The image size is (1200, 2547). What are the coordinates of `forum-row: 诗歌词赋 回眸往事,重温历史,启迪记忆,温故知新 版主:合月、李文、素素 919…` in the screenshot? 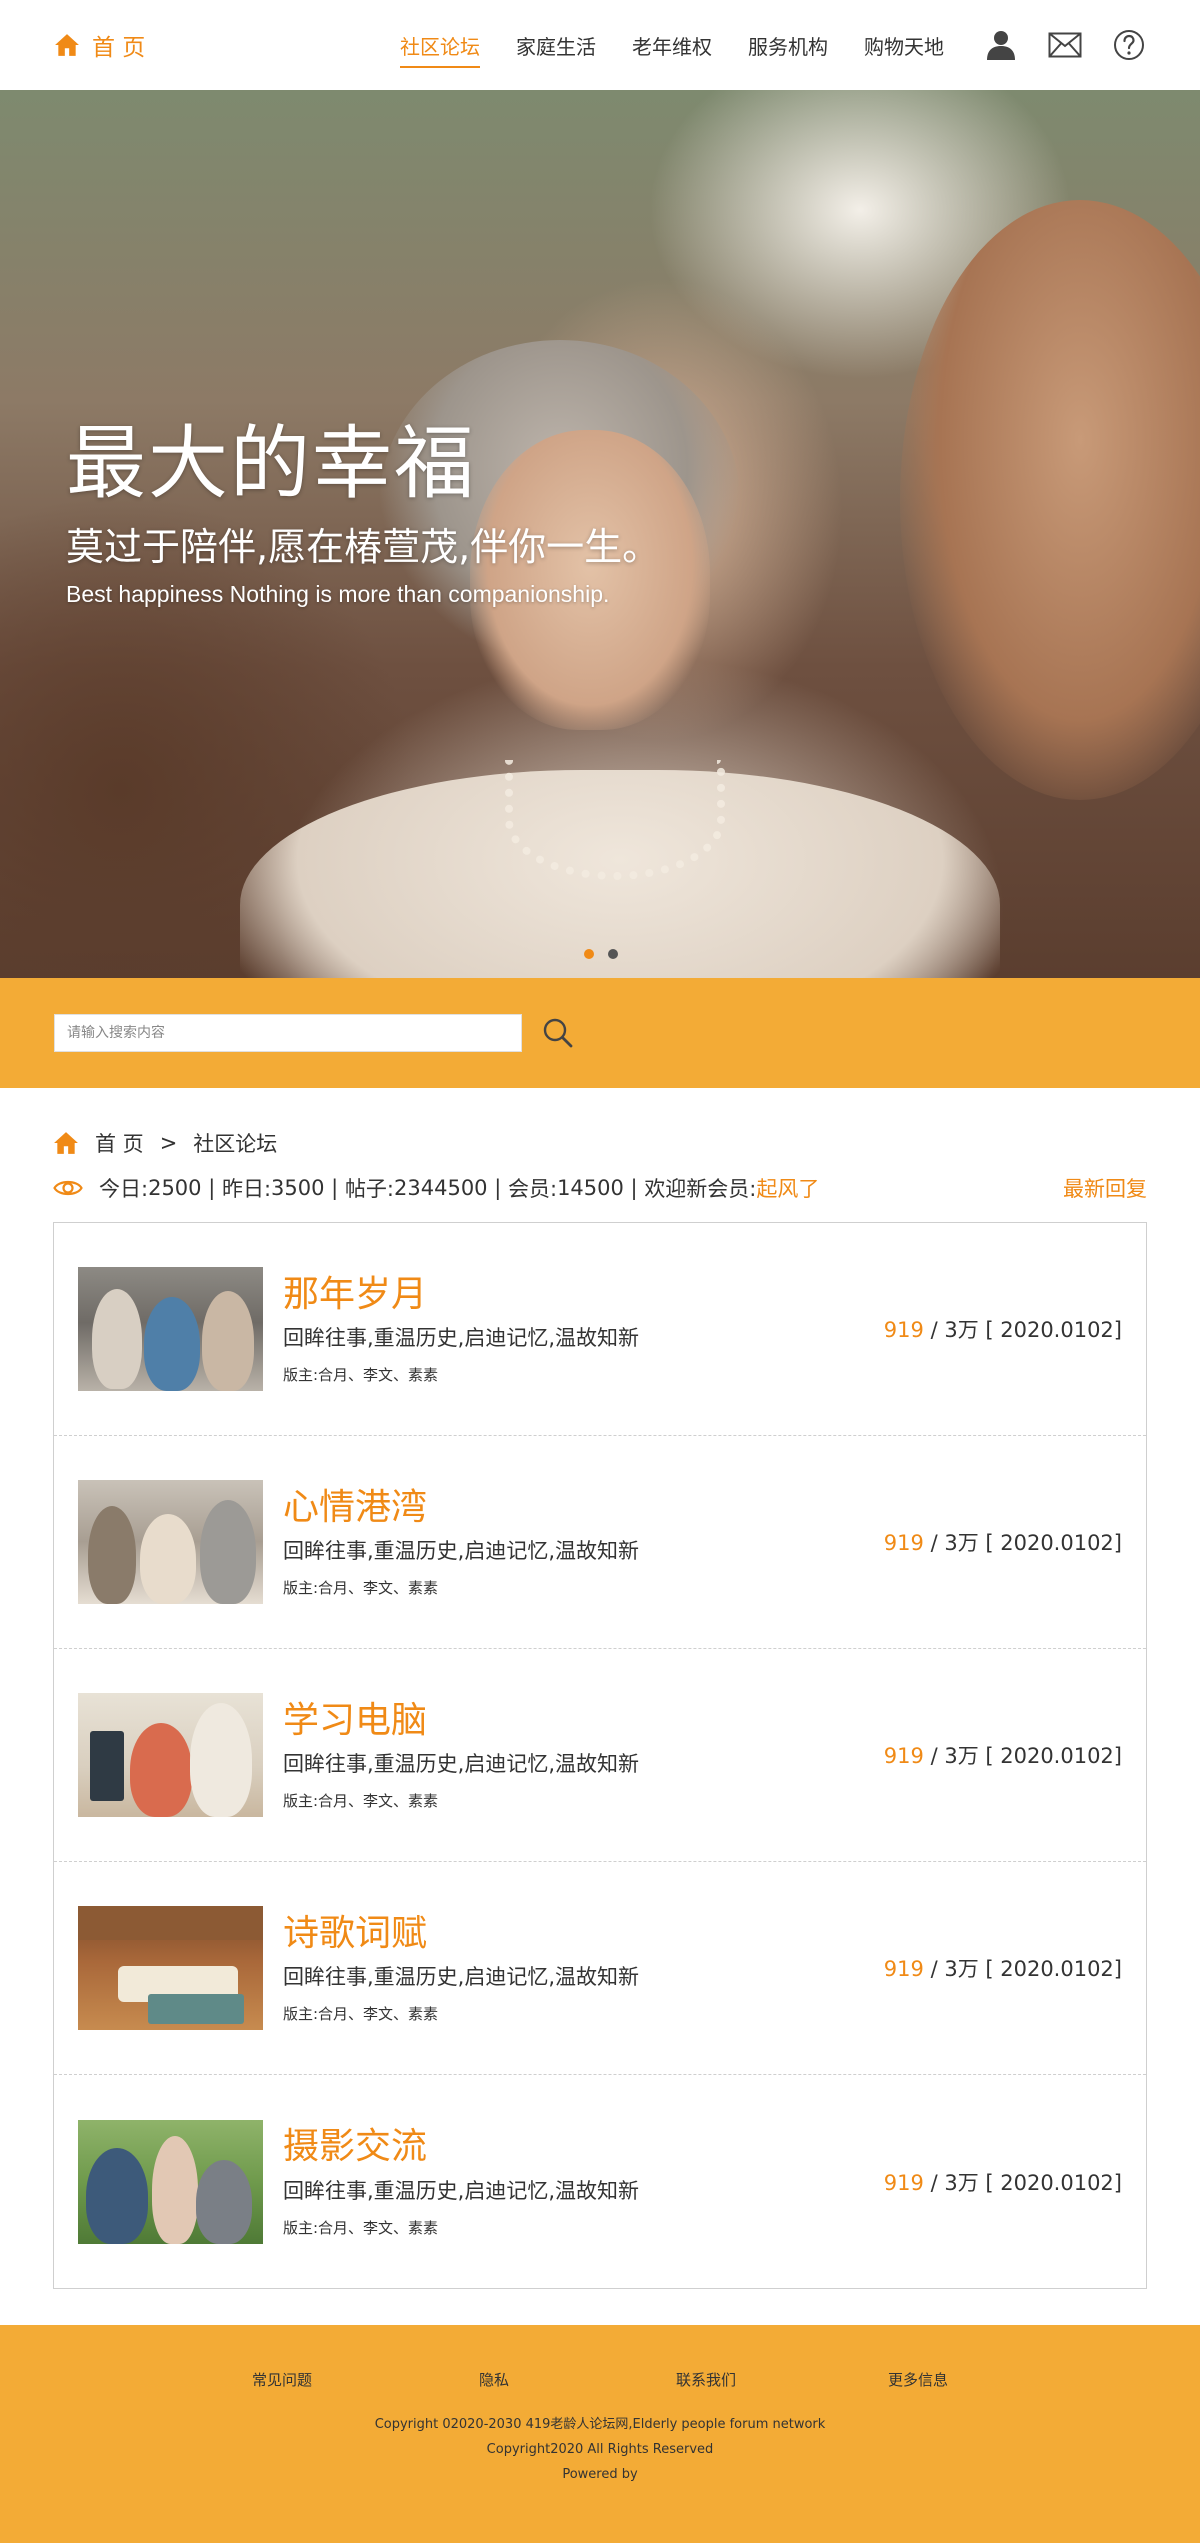 It's located at (600, 1968).